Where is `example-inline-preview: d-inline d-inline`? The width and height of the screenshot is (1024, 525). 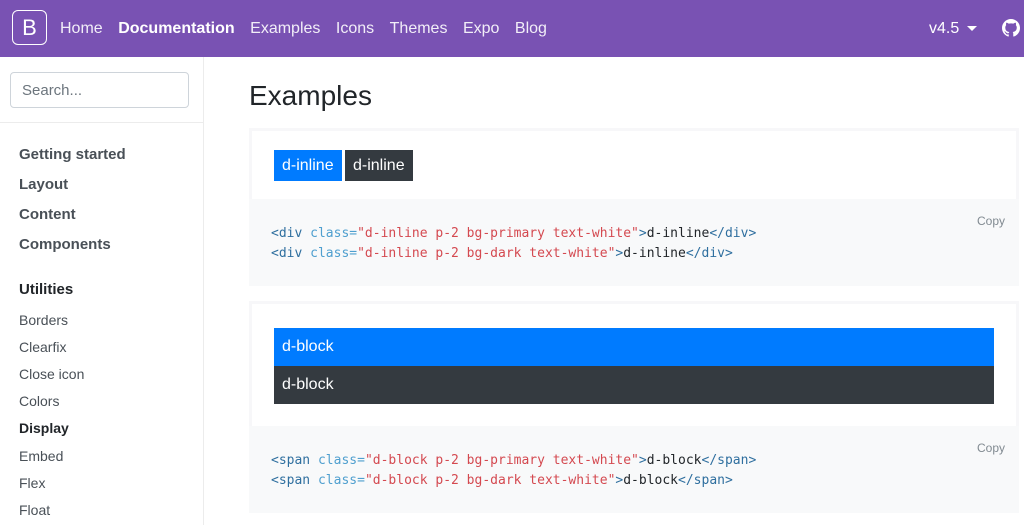 example-inline-preview: d-inline d-inline is located at coordinates (634, 163).